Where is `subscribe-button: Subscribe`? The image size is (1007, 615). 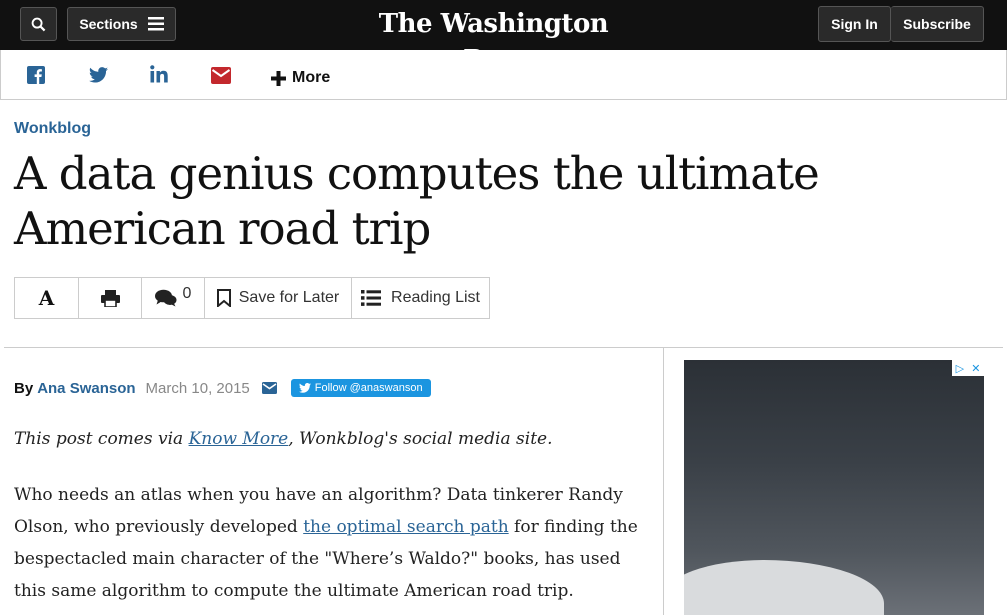
subscribe-button: Subscribe is located at coordinates (937, 24).